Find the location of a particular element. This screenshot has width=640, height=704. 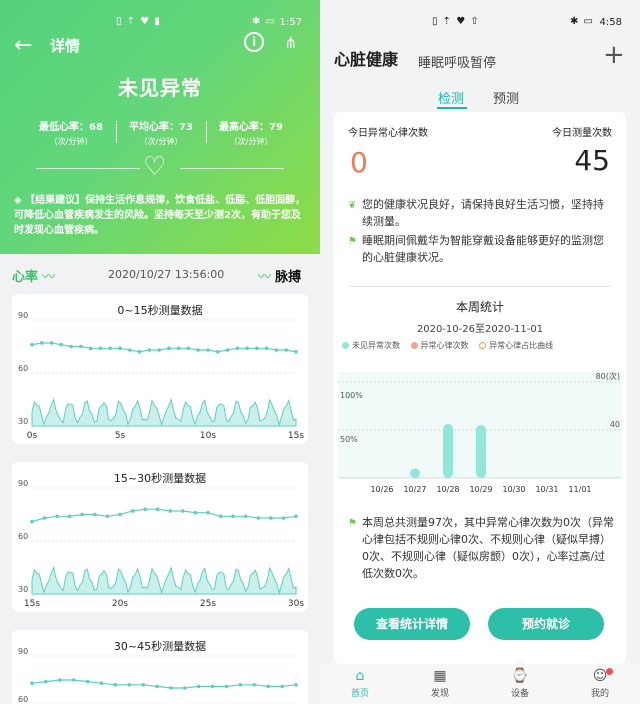

page-title: 心脏健康 is located at coordinates (366, 58).